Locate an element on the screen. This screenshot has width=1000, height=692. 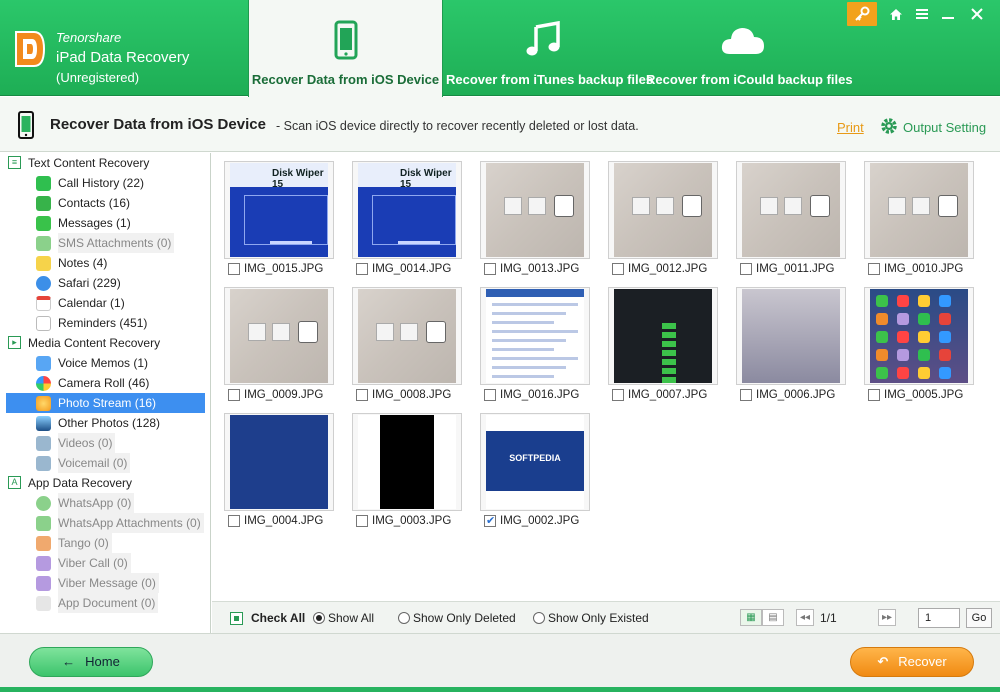
last-page-icon: ▸▸ is located at coordinates (887, 617).